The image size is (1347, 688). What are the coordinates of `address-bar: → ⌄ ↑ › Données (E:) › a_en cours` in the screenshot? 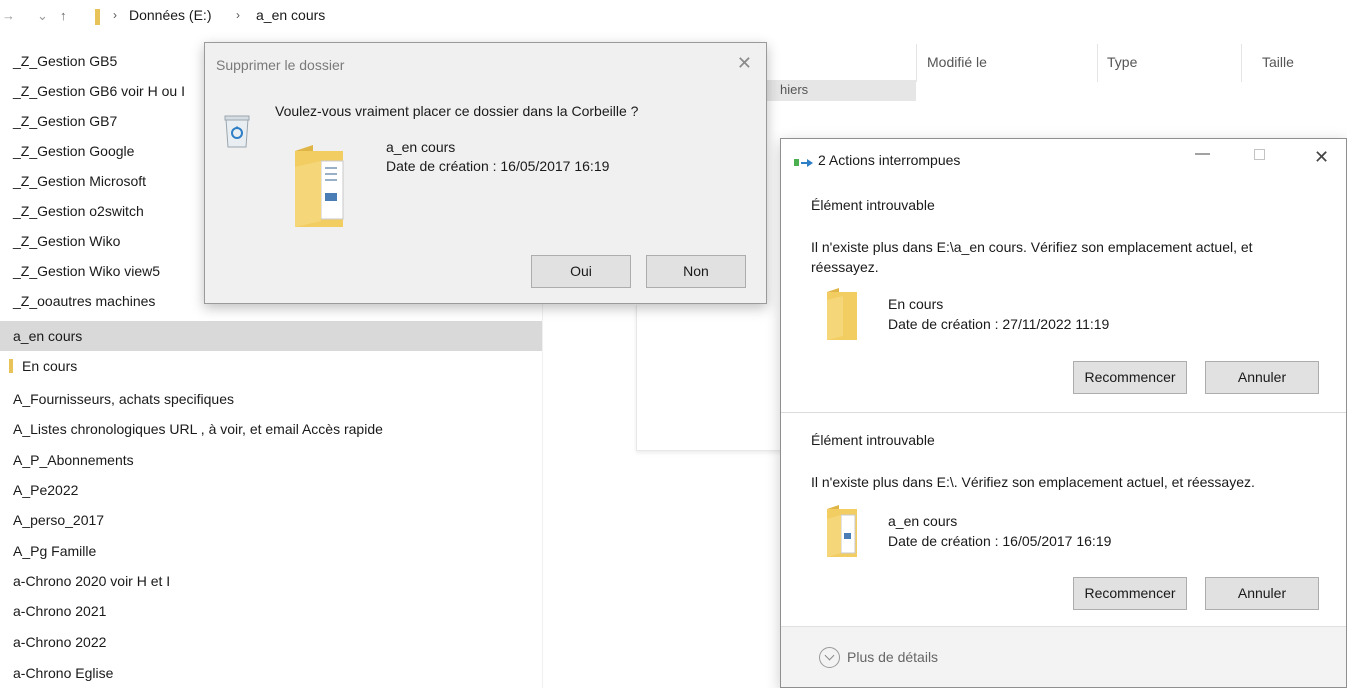 It's located at (673, 21).